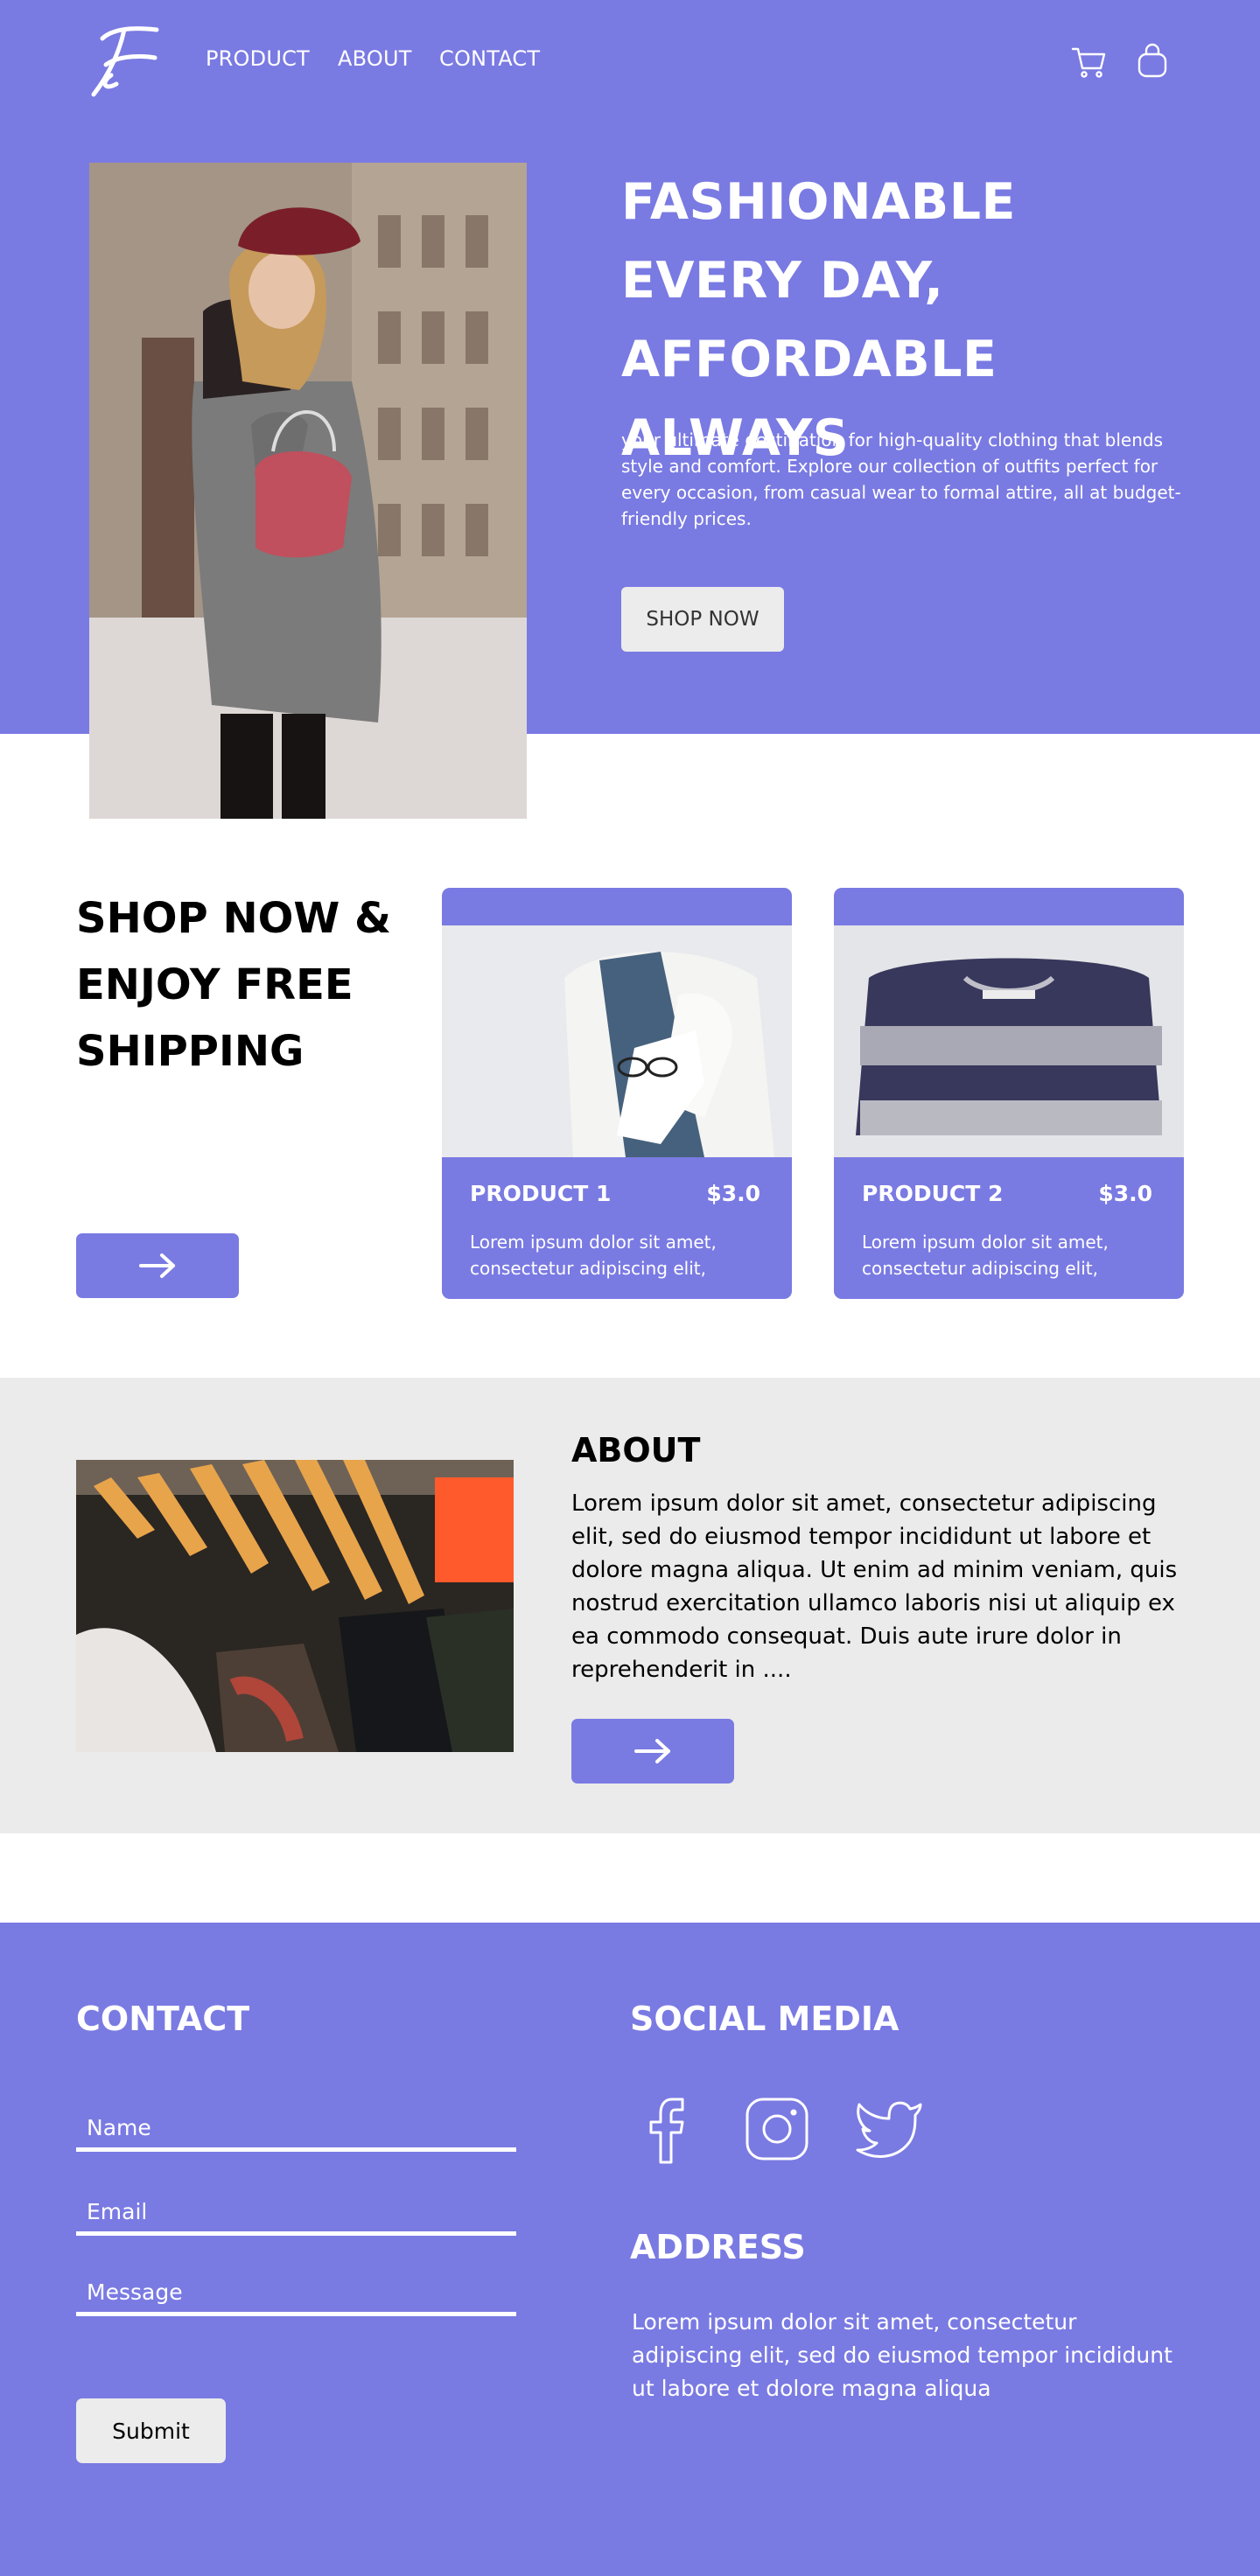 The width and height of the screenshot is (1260, 2576). I want to click on instagram-icon, so click(777, 2129).